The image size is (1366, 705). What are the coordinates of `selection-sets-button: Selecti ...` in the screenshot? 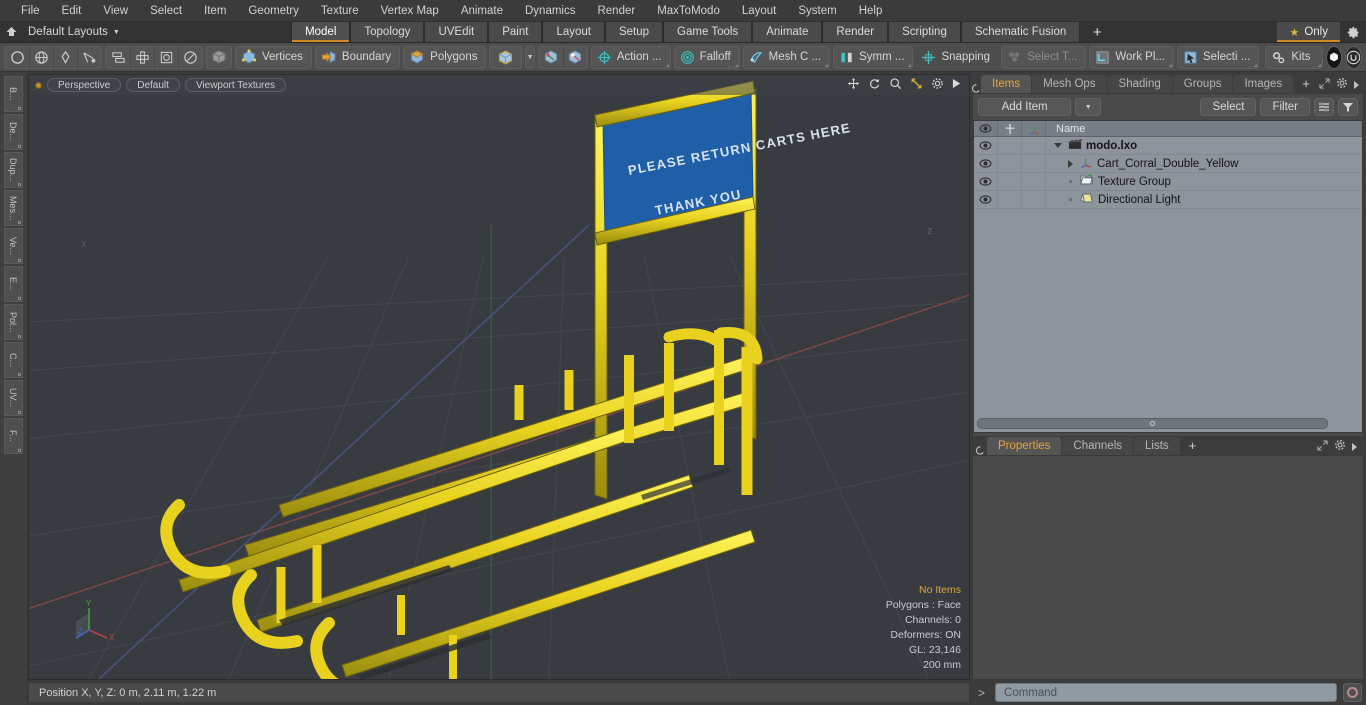 It's located at (1218, 57).